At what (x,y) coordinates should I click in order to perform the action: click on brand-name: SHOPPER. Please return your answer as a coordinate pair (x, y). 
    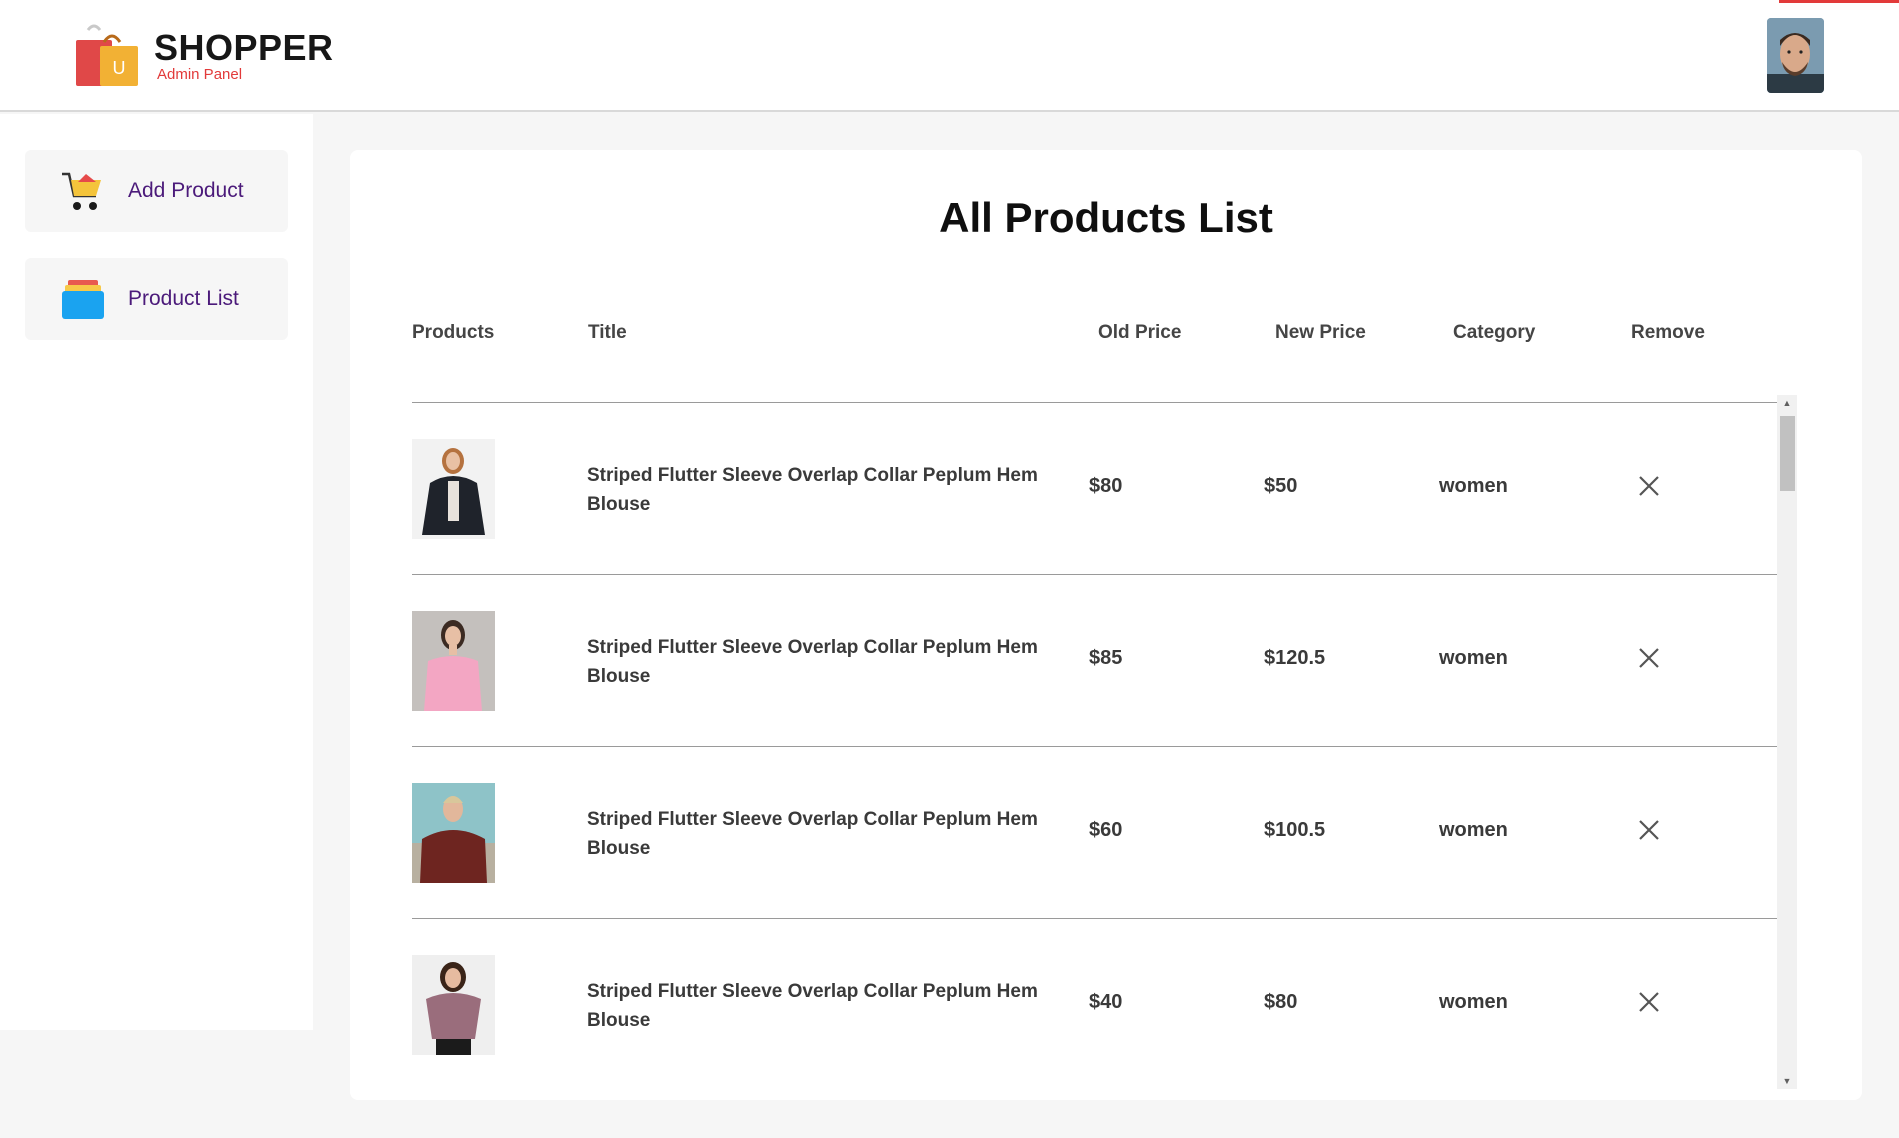
    Looking at the image, I should click on (244, 47).